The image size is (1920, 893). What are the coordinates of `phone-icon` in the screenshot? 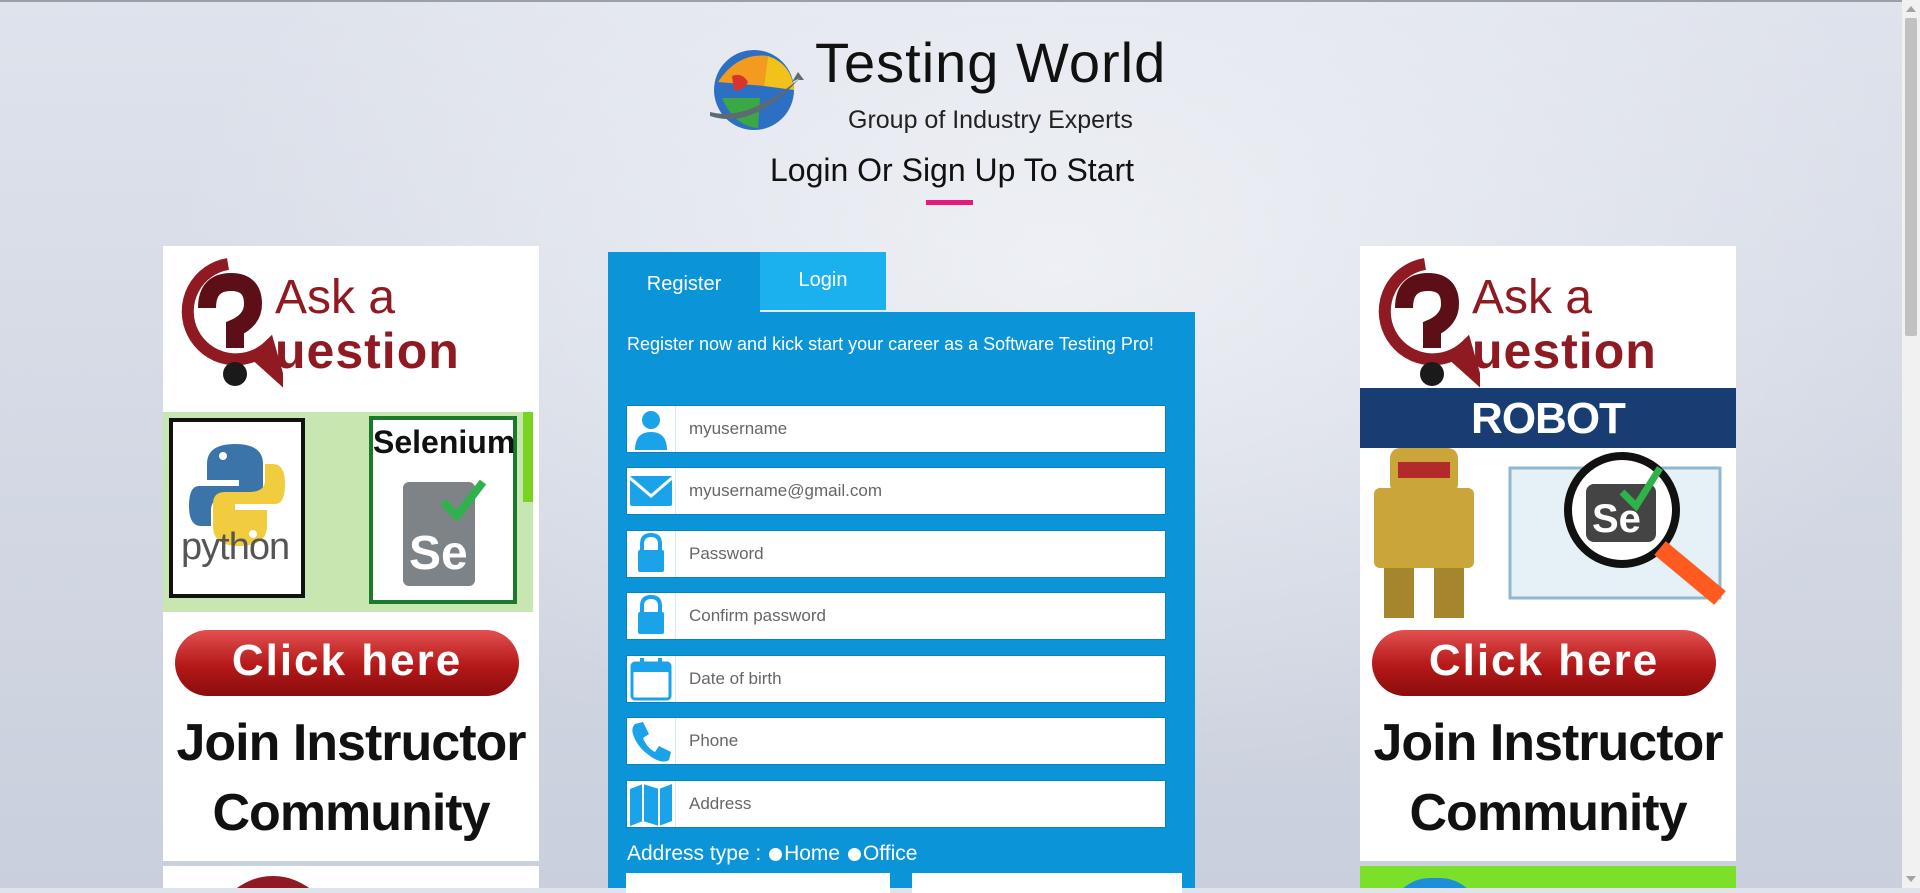 It's located at (651, 741).